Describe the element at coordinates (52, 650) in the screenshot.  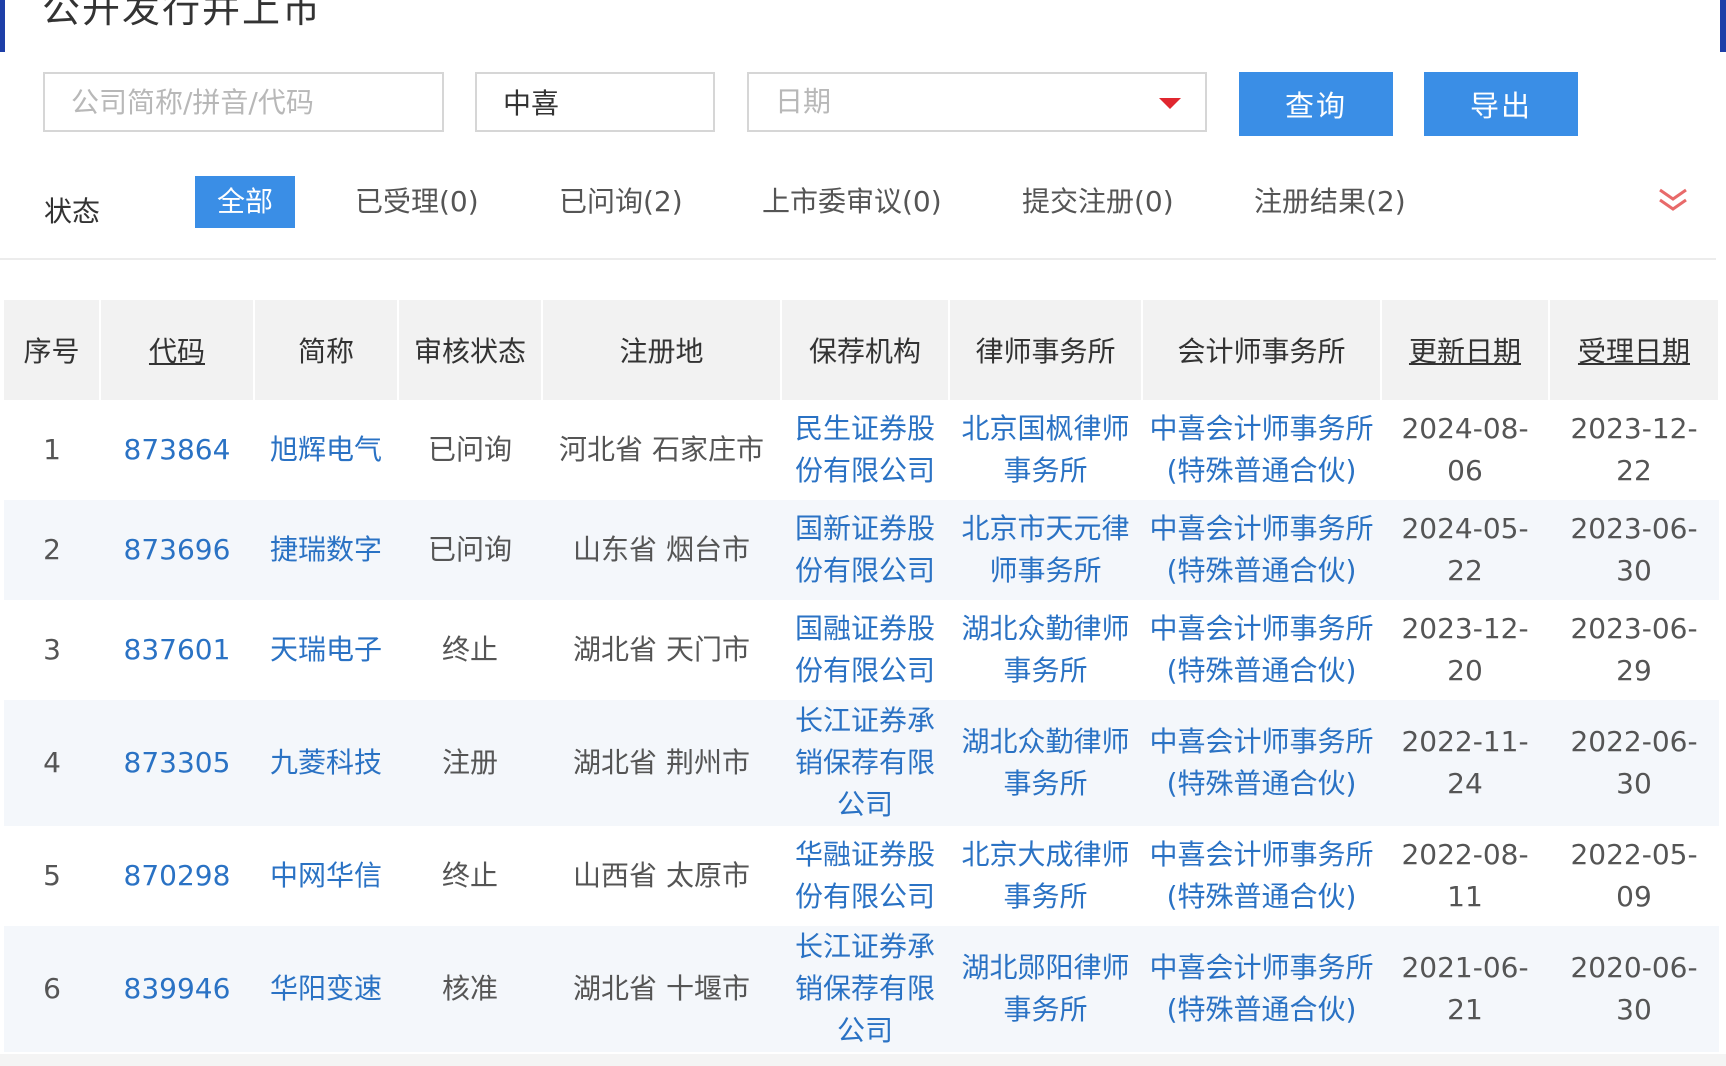
I see `row-index: 3` at that location.